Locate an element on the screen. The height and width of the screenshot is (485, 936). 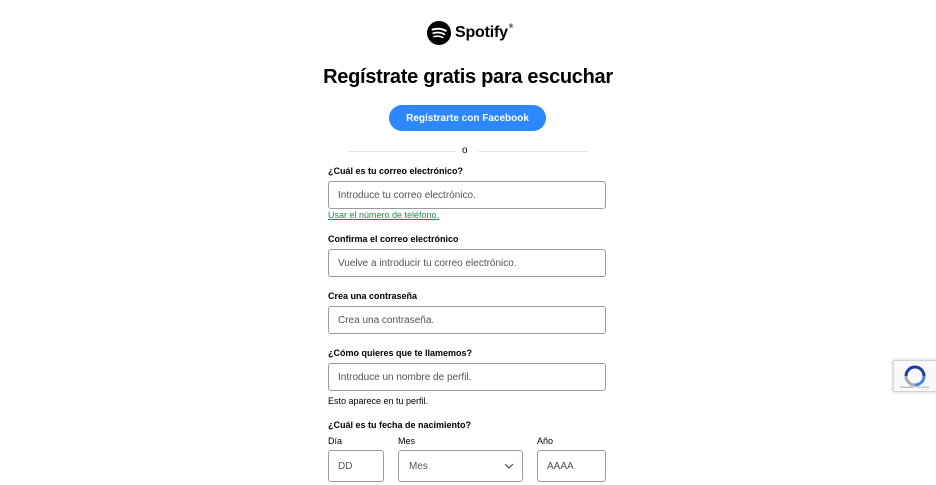
divider-line-left is located at coordinates (402, 151).